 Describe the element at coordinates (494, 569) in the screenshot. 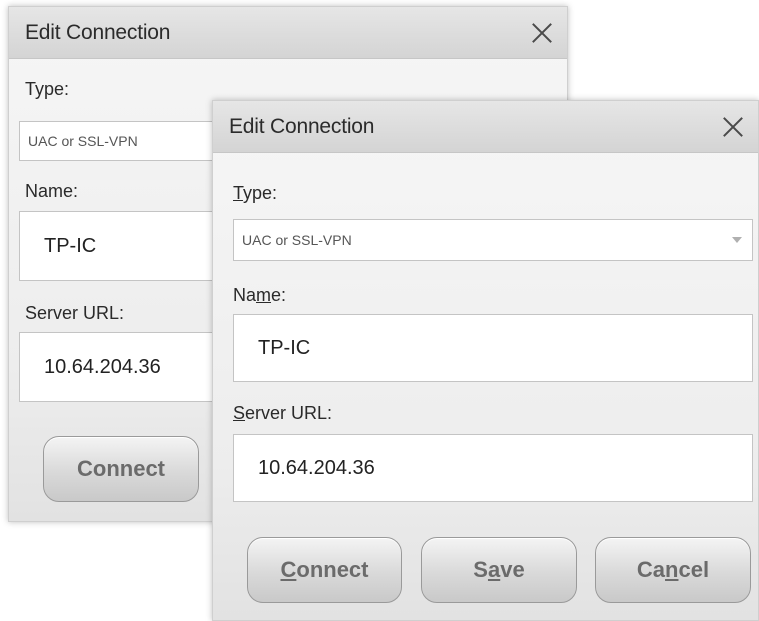

I see `save-mnemonic: a` at that location.